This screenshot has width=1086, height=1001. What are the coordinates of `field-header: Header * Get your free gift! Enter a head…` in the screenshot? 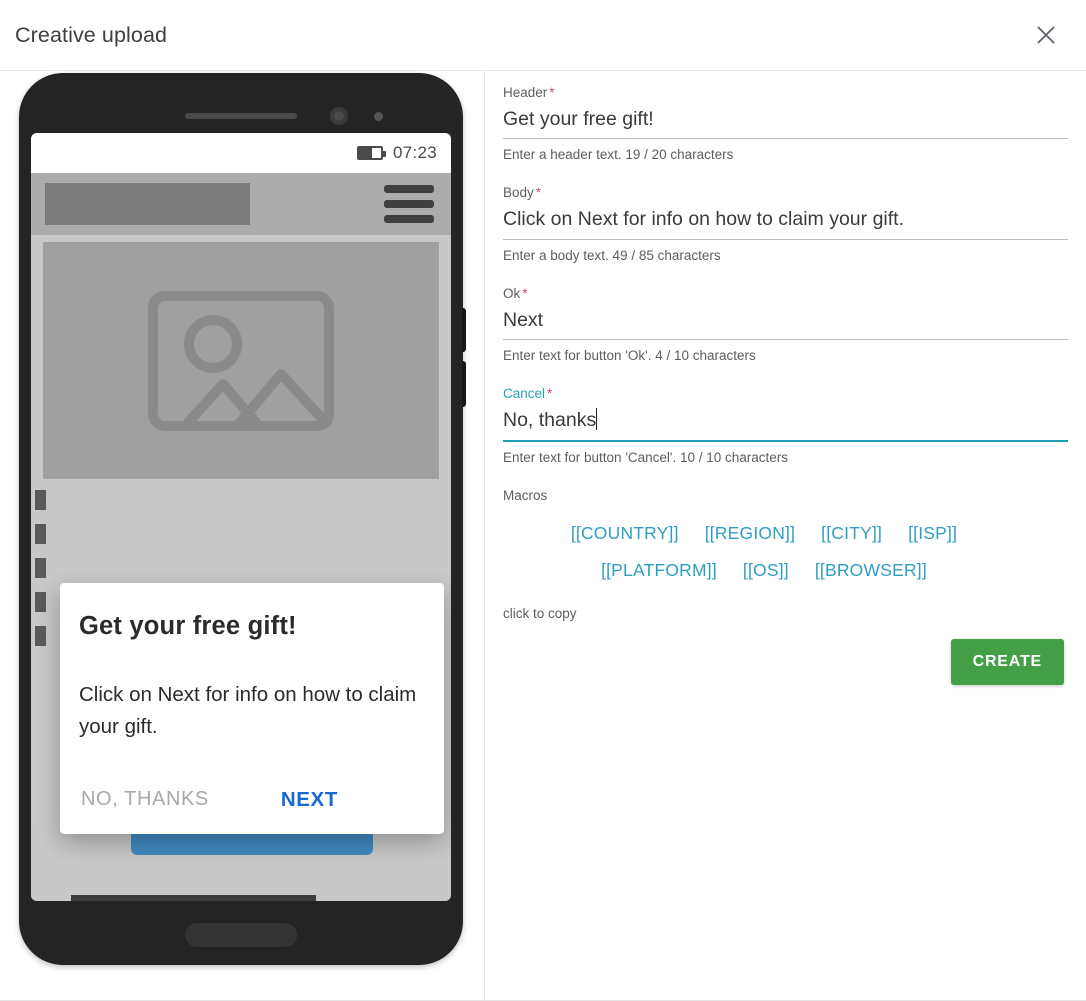 It's located at (794, 123).